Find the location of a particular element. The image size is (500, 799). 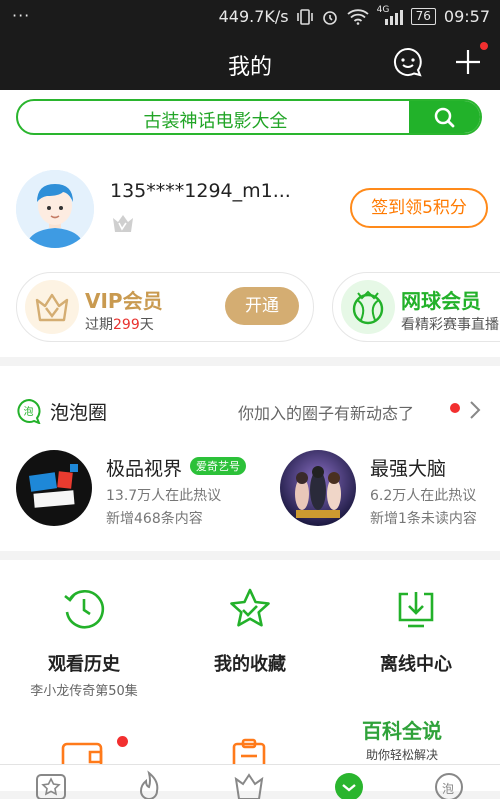

tab-paopao-icon: 泡 is located at coordinates (449, 784).